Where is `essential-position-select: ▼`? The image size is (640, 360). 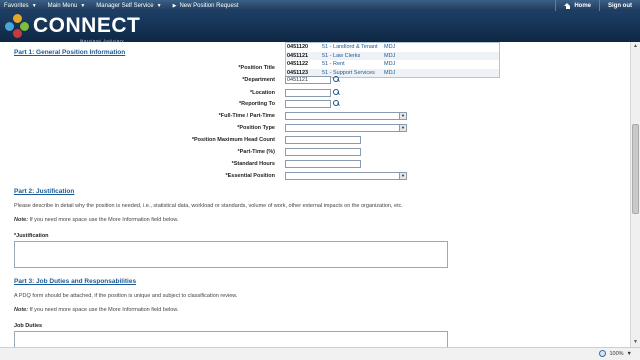 essential-position-select: ▼ is located at coordinates (346, 176).